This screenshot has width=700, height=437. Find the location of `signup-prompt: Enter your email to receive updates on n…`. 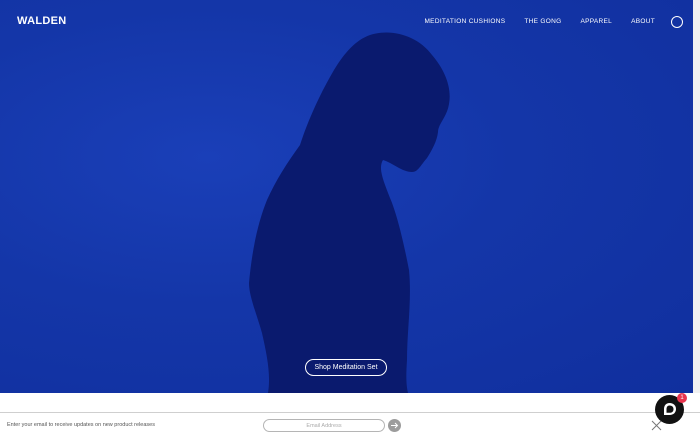

signup-prompt: Enter your email to receive updates on n… is located at coordinates (81, 425).